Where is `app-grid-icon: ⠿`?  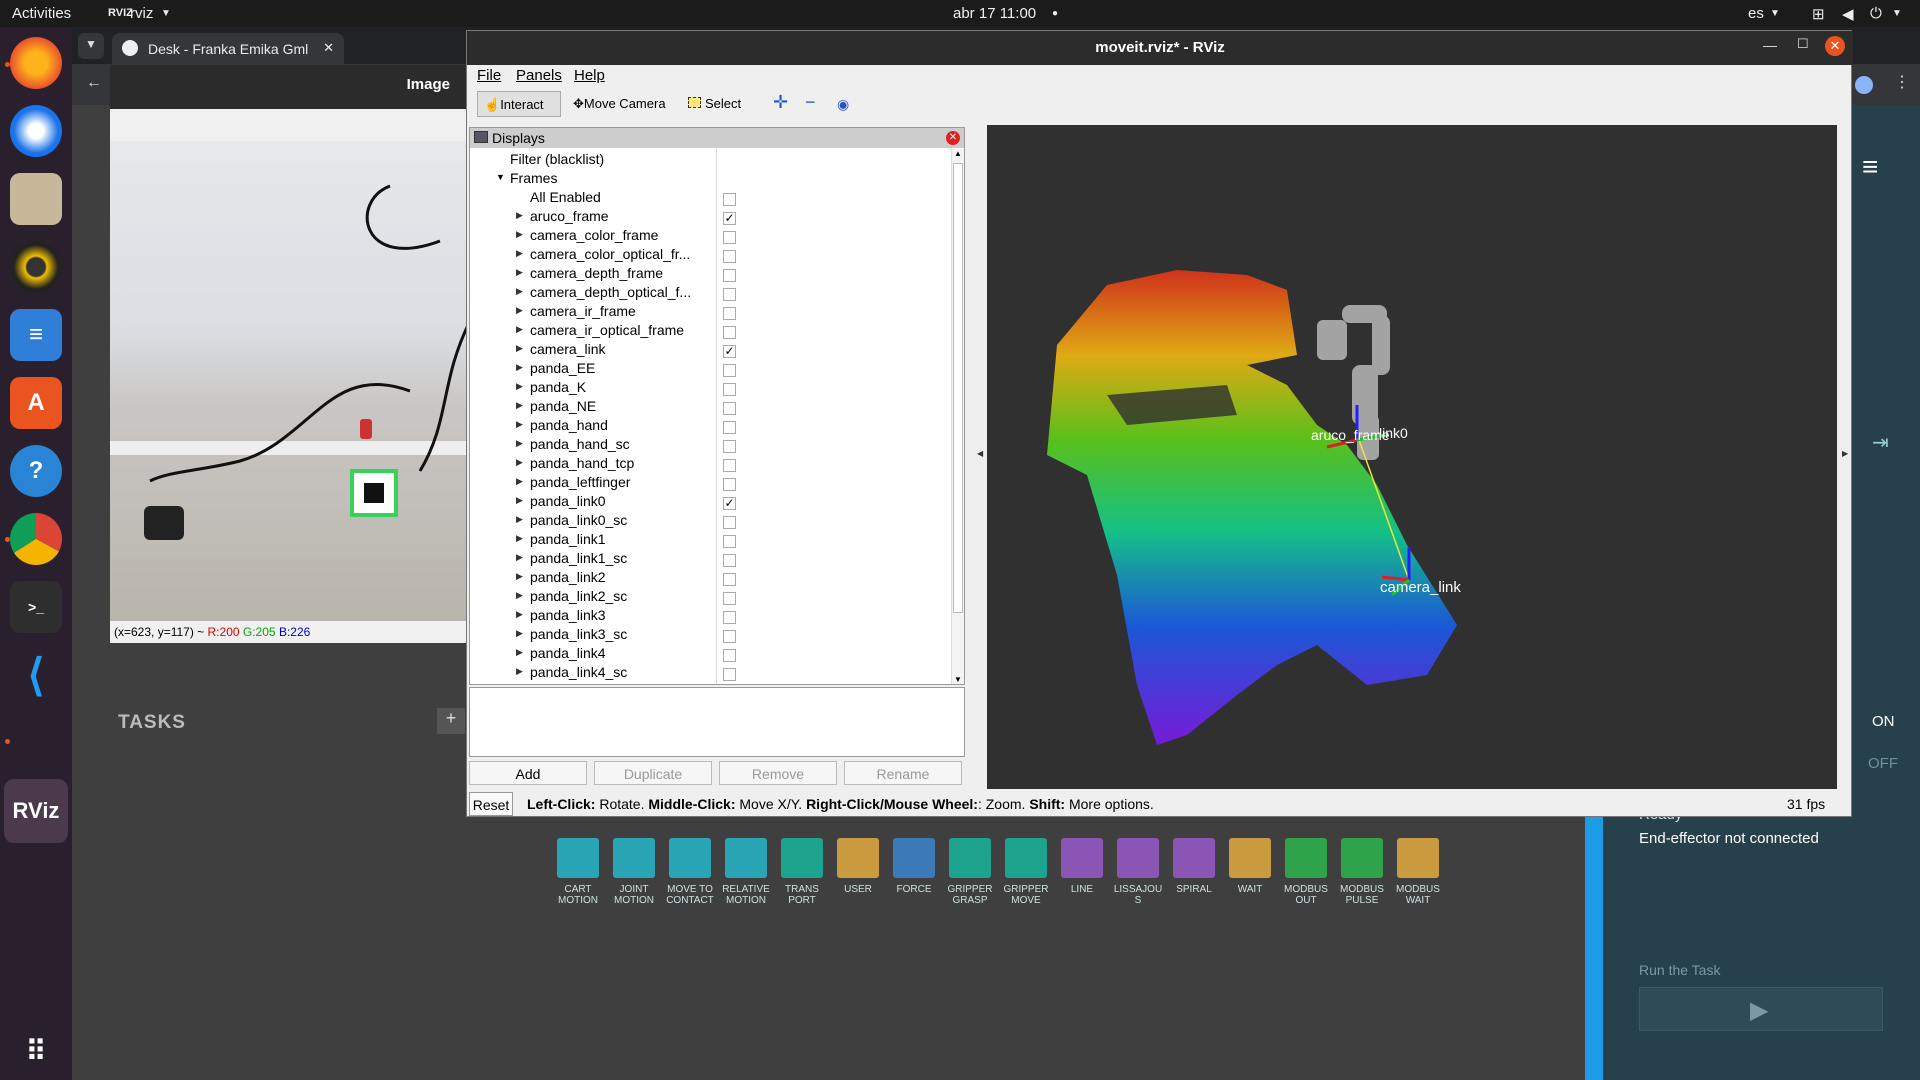
app-grid-icon: ⠿ is located at coordinates (36, 1051).